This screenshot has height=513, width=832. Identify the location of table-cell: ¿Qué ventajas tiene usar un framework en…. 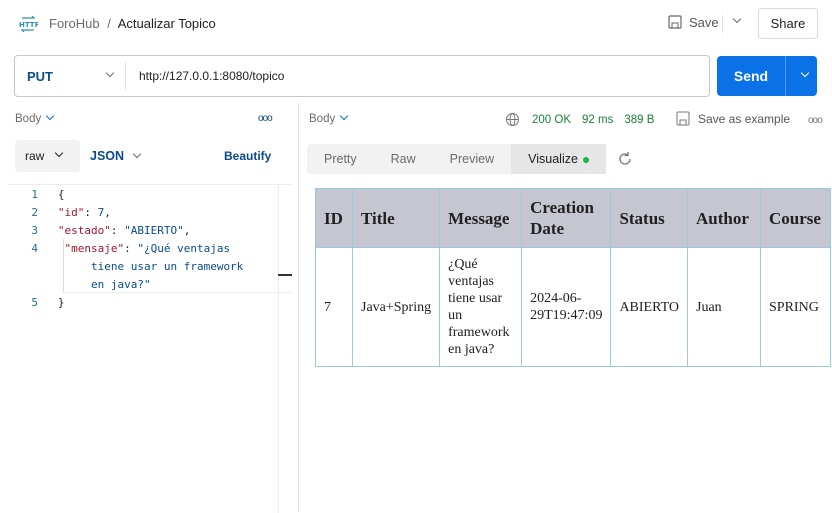
(481, 307).